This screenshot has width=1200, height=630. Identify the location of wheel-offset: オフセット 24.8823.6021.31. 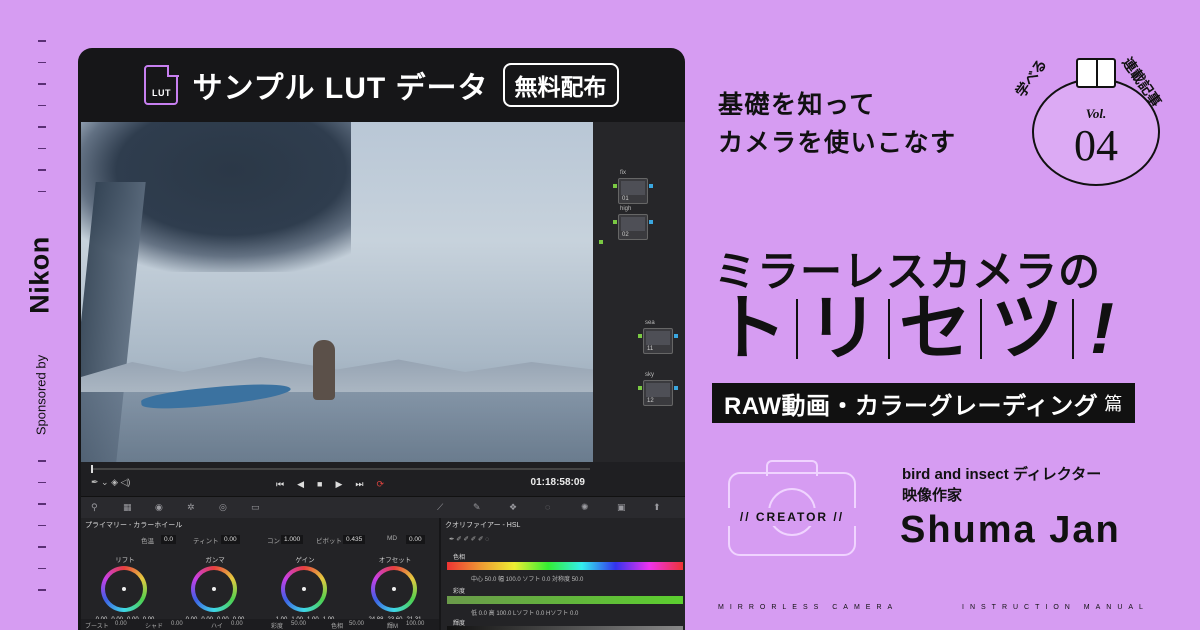
(395, 591).